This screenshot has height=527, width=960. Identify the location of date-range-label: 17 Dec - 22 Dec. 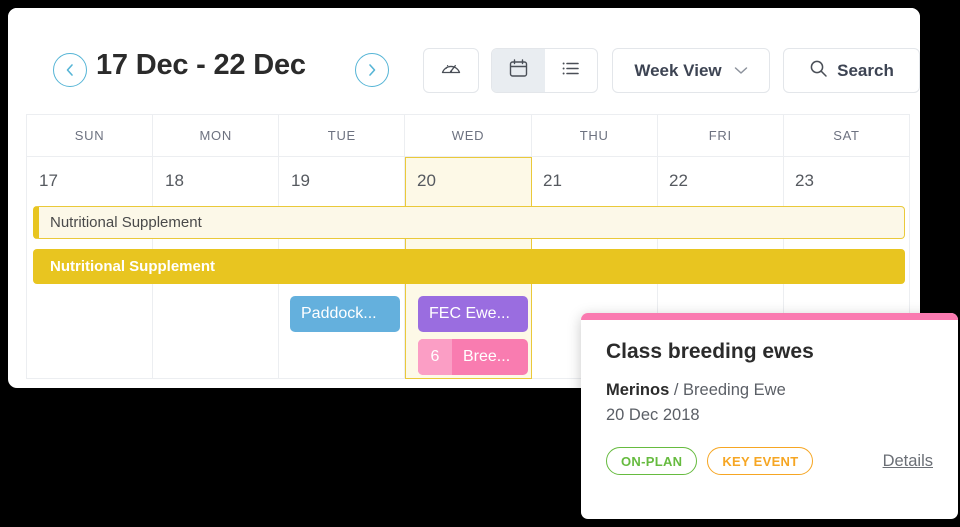
(201, 65).